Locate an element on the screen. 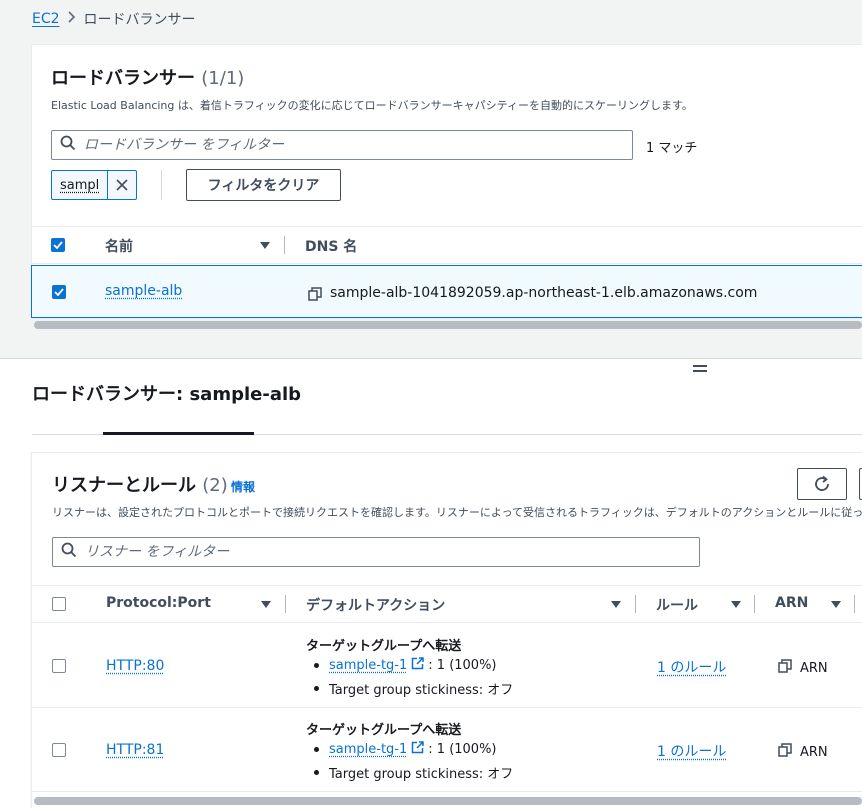  breadcrumb-ec2-link: EC2 is located at coordinates (46, 19).